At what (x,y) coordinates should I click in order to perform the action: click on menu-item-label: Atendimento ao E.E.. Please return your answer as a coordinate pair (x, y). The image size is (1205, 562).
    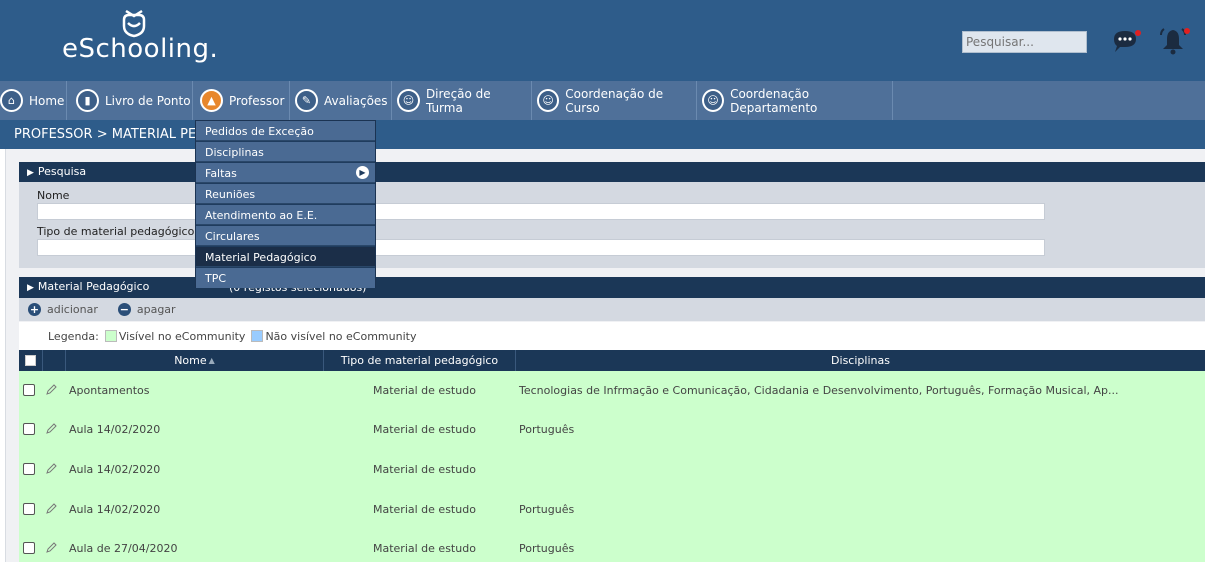
    Looking at the image, I should click on (261, 215).